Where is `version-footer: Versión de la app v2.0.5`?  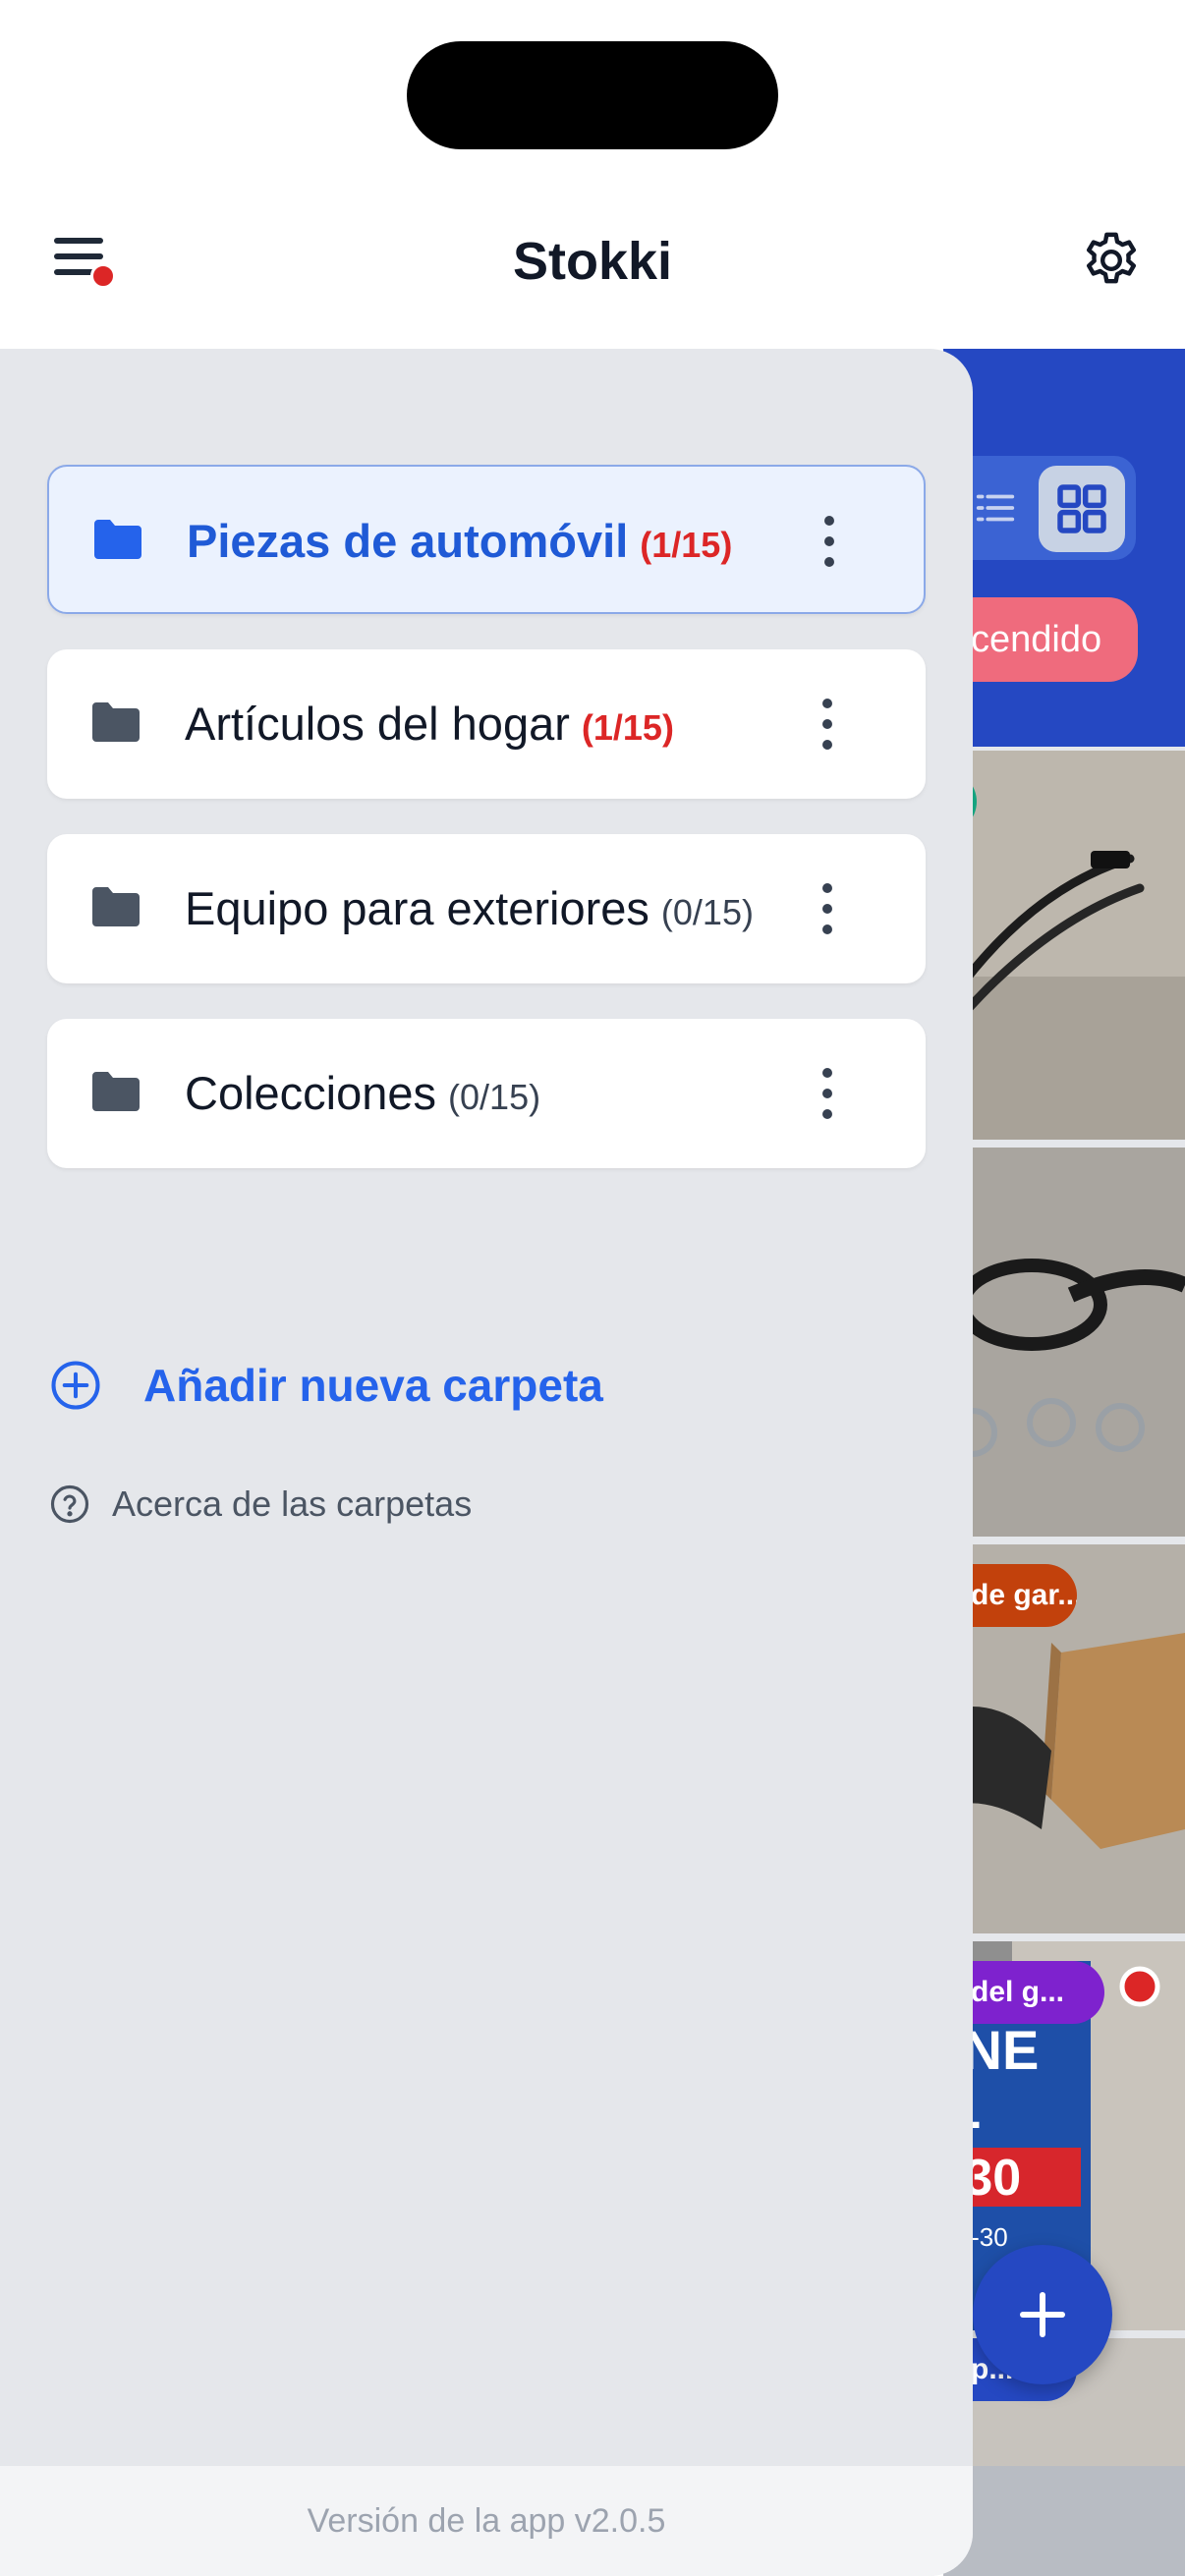
version-footer: Versión de la app v2.0.5 is located at coordinates (487, 2521).